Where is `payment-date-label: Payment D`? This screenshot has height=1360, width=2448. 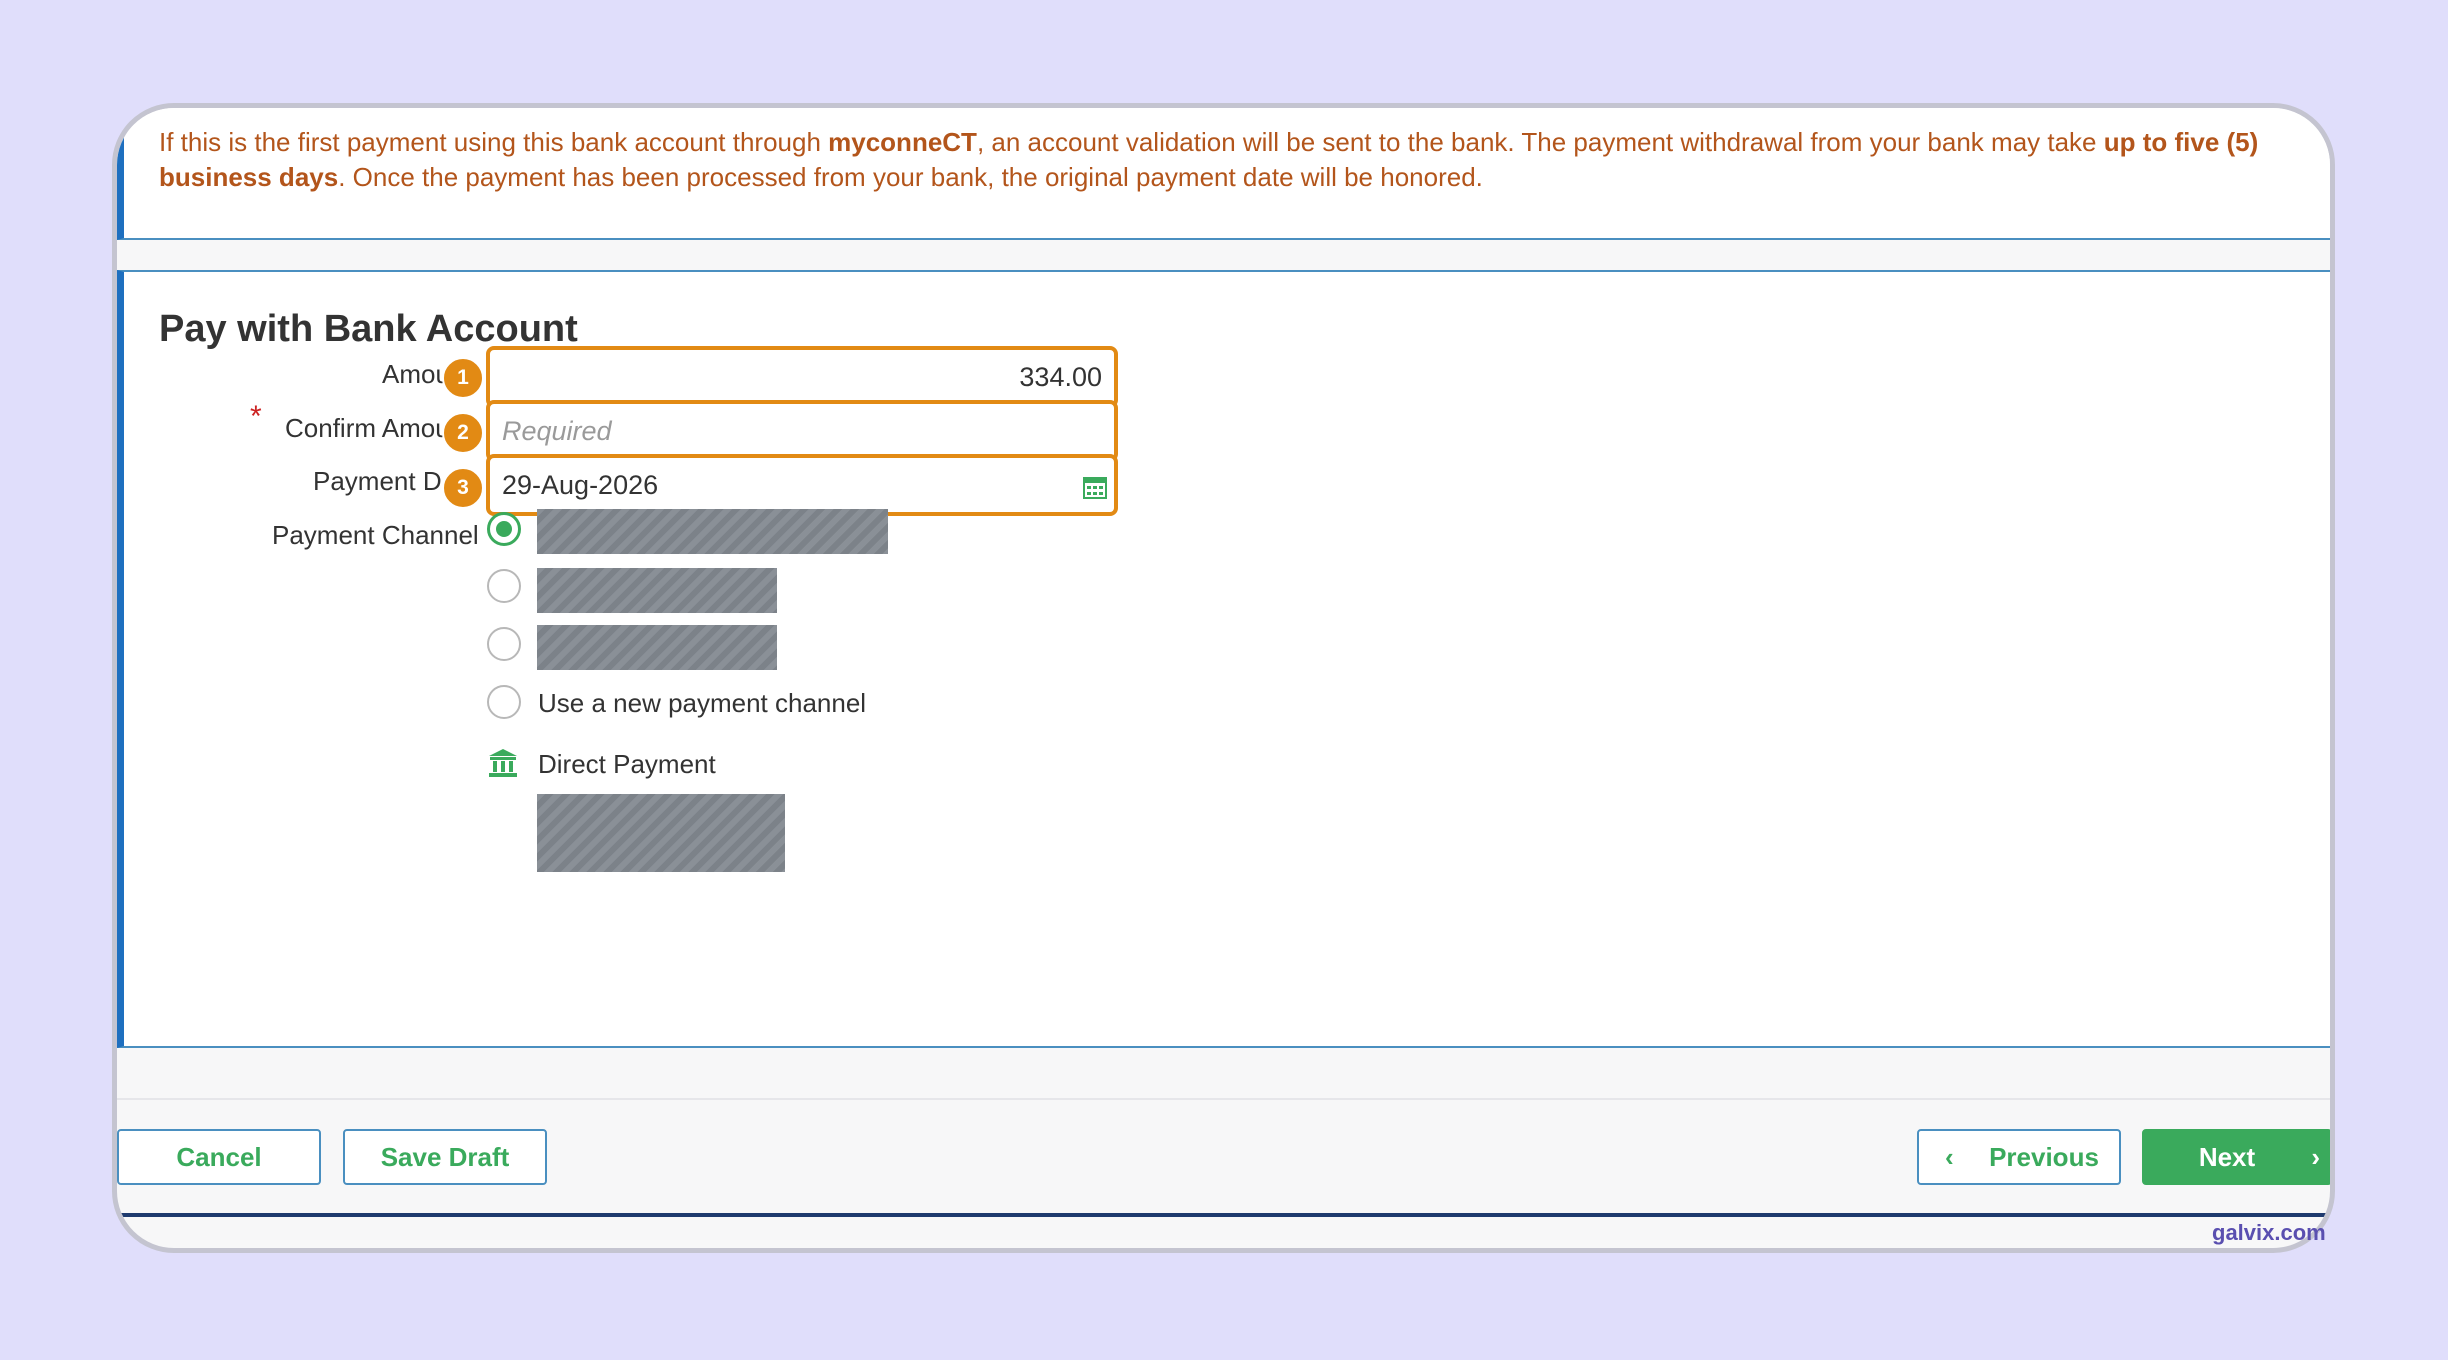
payment-date-label: Payment D is located at coordinates (377, 481).